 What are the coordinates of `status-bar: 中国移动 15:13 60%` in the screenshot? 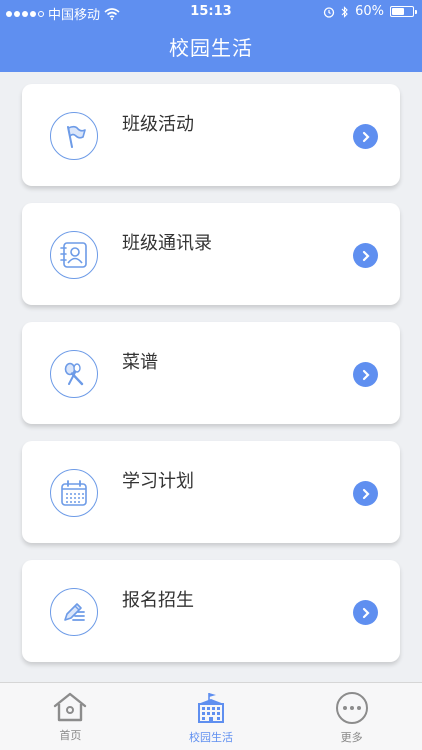 It's located at (211, 11).